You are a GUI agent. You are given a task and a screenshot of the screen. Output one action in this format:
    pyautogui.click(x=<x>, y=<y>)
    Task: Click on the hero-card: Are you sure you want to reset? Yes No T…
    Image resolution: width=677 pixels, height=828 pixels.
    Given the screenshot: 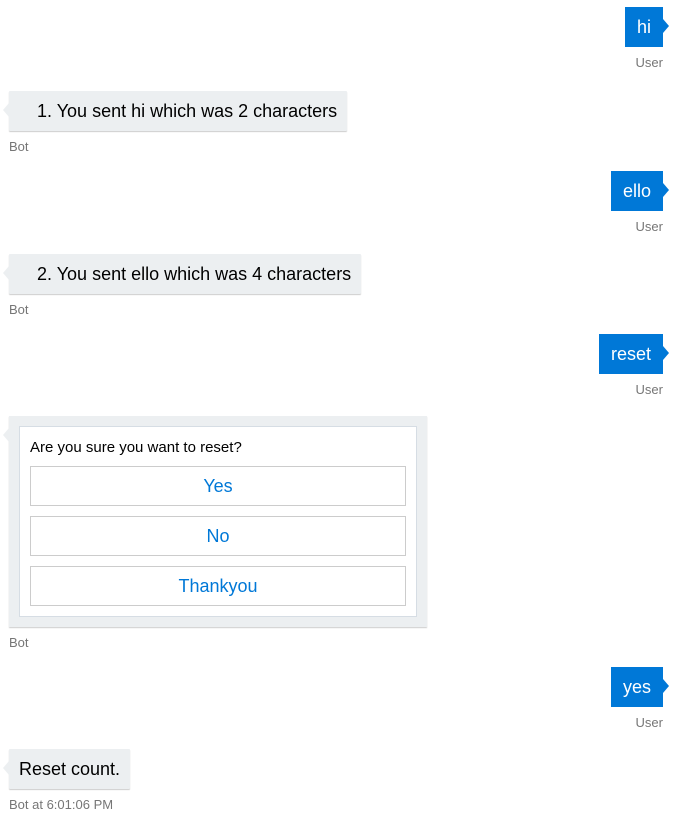 What is the action you would take?
    pyautogui.click(x=218, y=521)
    